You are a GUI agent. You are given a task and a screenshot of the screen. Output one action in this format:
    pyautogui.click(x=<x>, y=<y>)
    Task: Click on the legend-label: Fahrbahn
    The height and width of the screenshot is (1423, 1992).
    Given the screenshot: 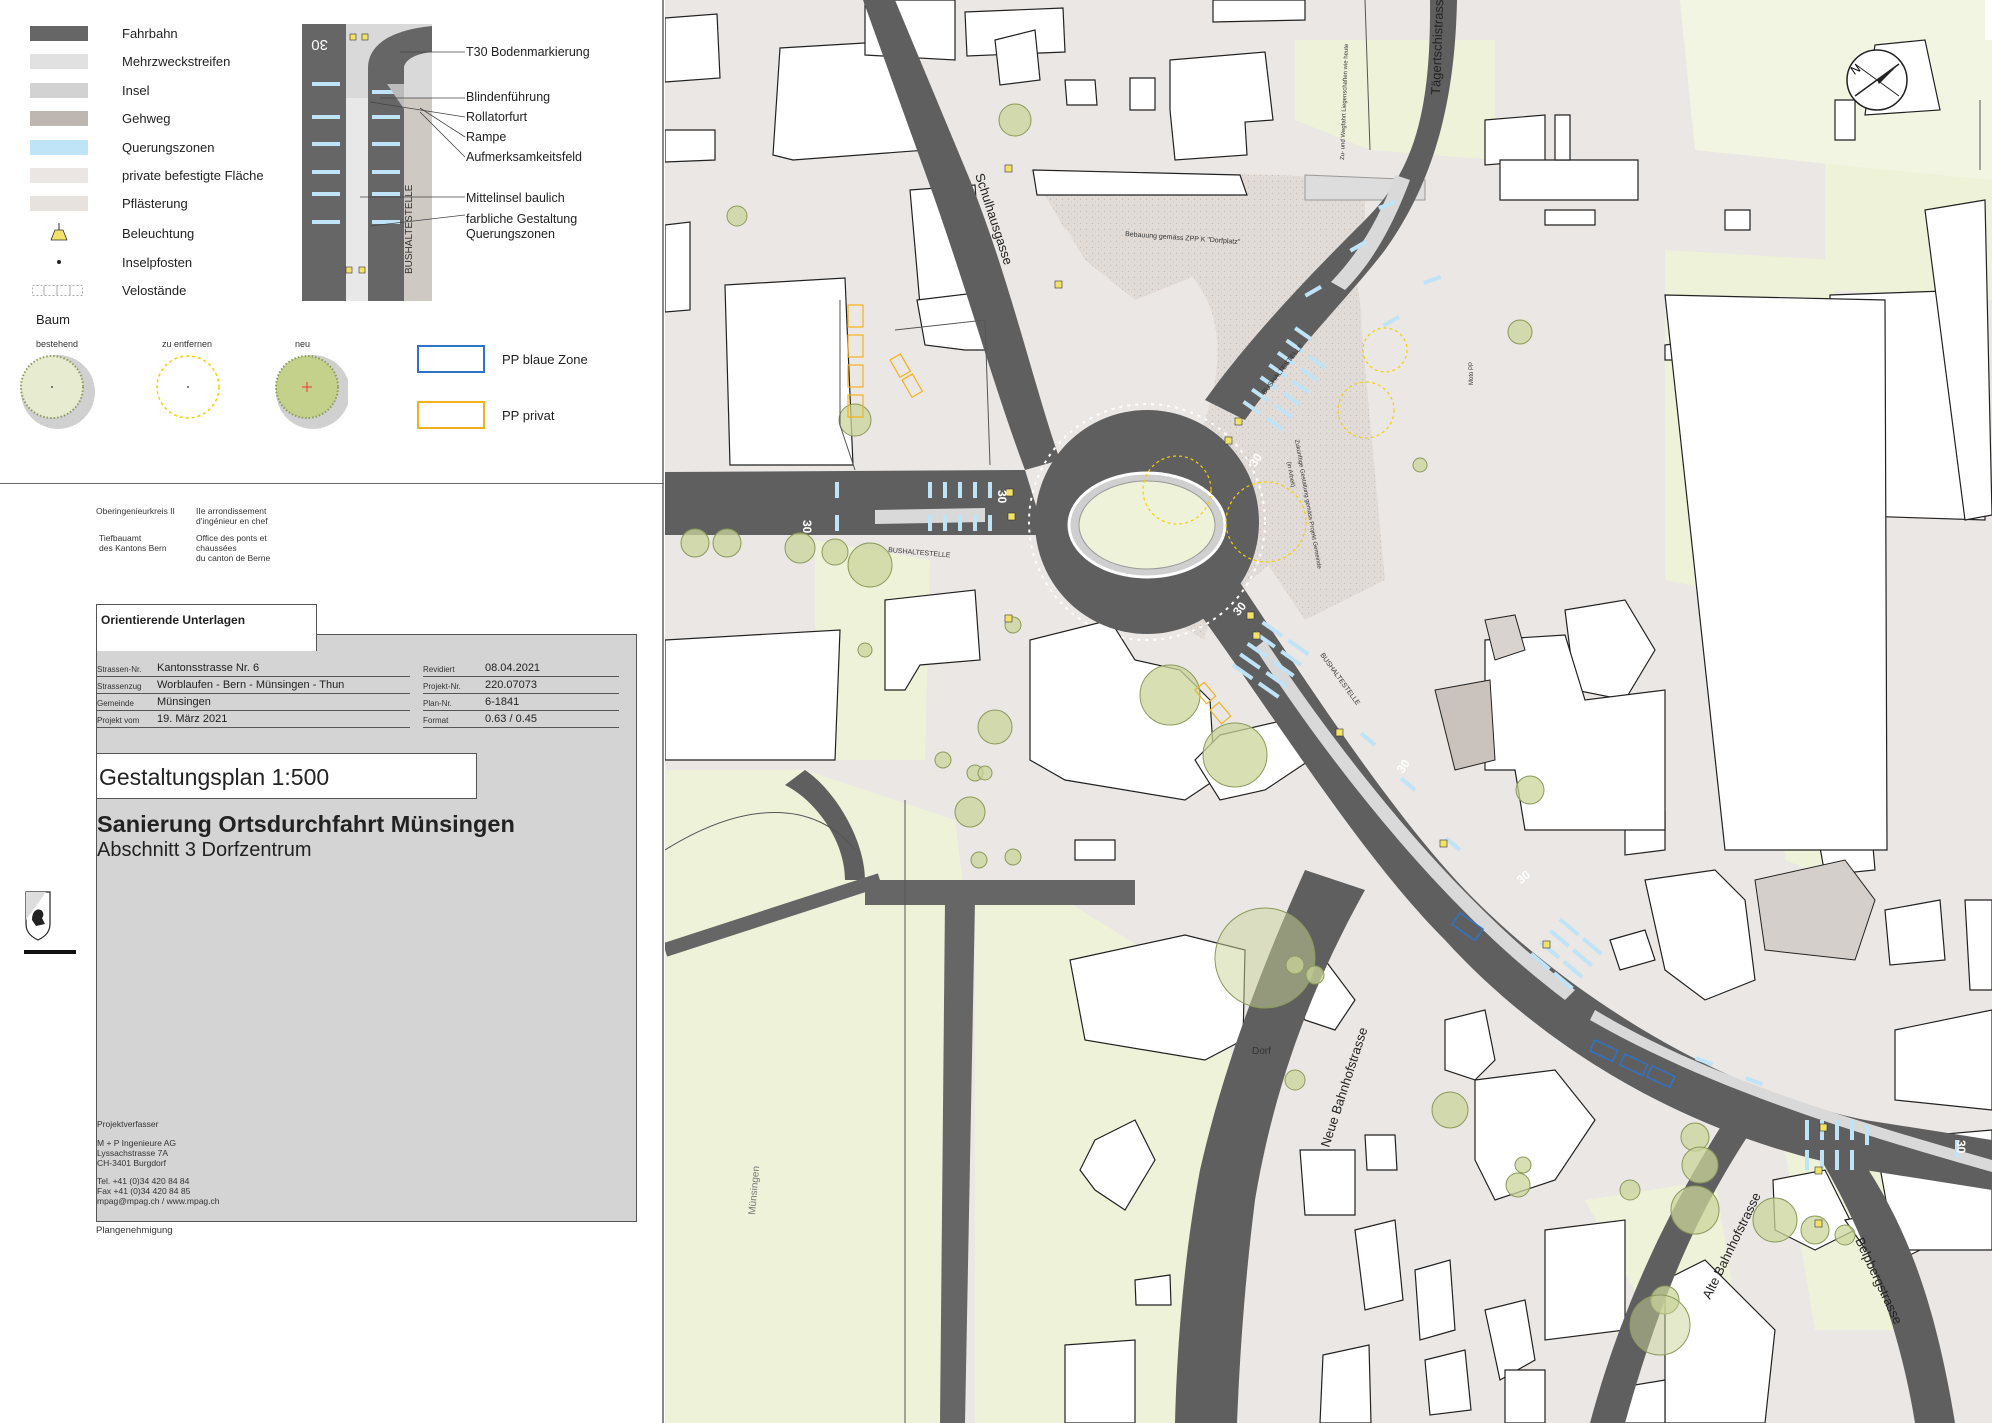 What is the action you would take?
    pyautogui.click(x=150, y=33)
    